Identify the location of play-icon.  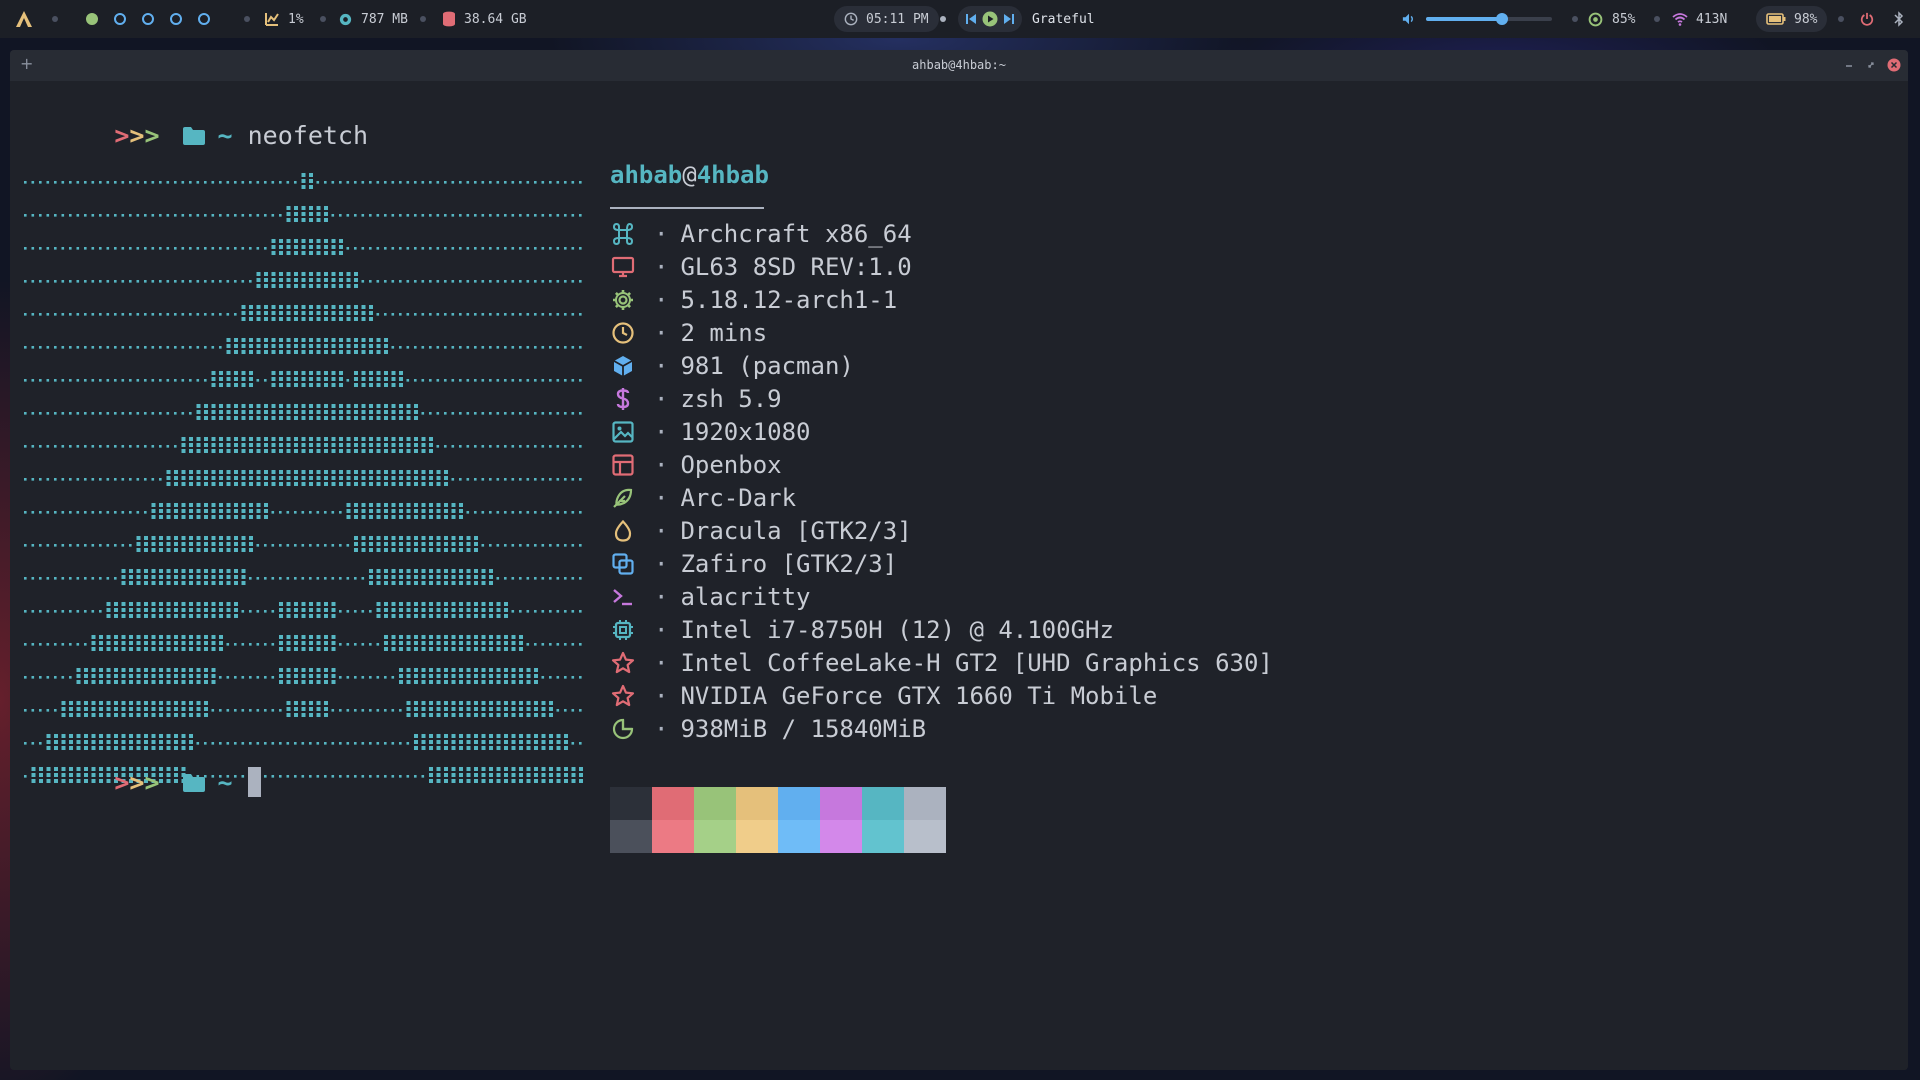
(990, 19).